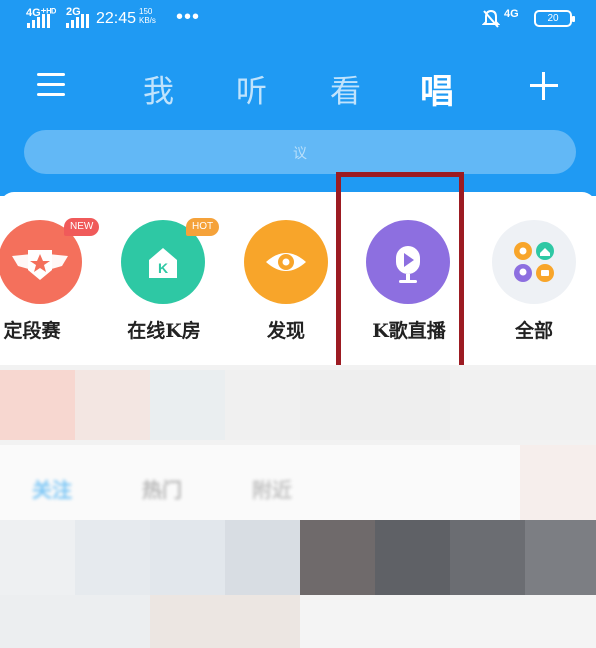 Image resolution: width=596 pixels, height=648 pixels. I want to click on entry-discover-label: 发现, so click(285, 331).